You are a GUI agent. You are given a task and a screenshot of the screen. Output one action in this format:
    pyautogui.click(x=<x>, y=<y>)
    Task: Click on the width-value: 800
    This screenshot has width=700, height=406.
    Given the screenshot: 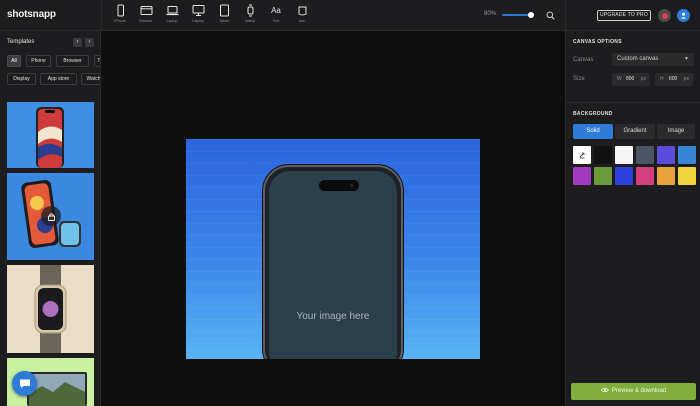 What is the action you would take?
    pyautogui.click(x=630, y=79)
    